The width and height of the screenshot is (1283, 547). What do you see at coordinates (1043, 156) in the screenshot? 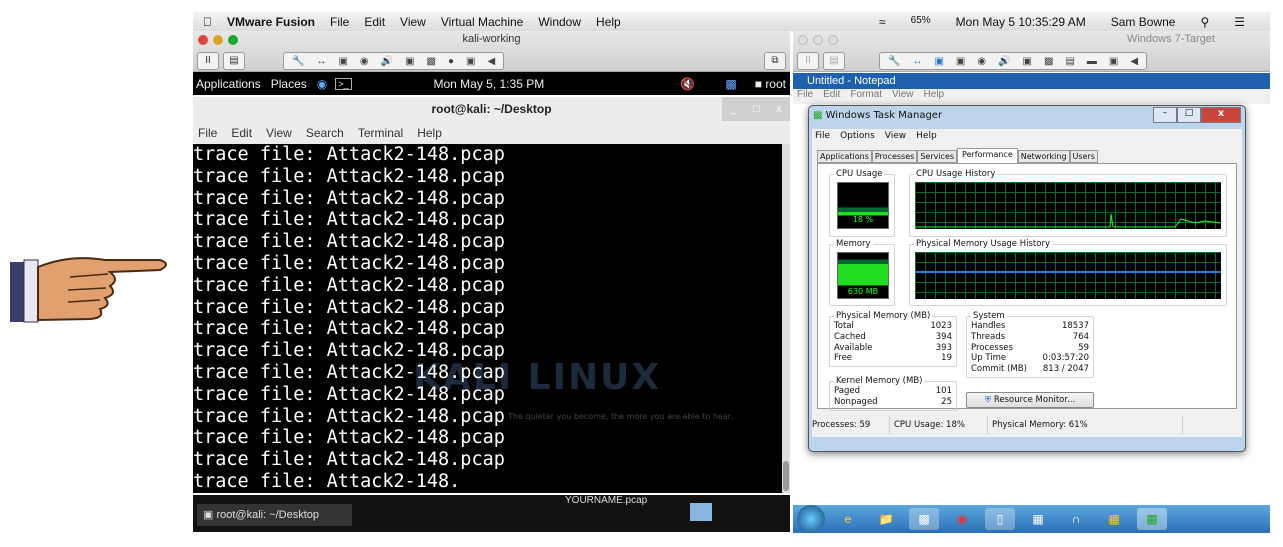
I see `tab-networking: Networking` at bounding box center [1043, 156].